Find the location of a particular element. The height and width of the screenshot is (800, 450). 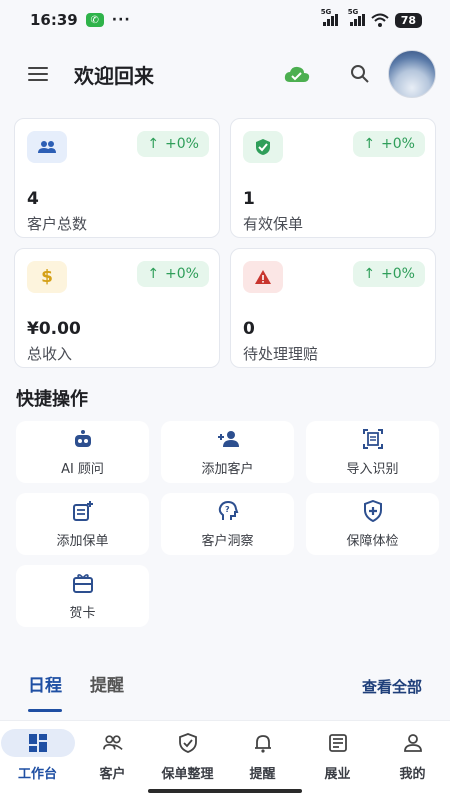

action-add-policy: 添加保单 is located at coordinates (82, 524).